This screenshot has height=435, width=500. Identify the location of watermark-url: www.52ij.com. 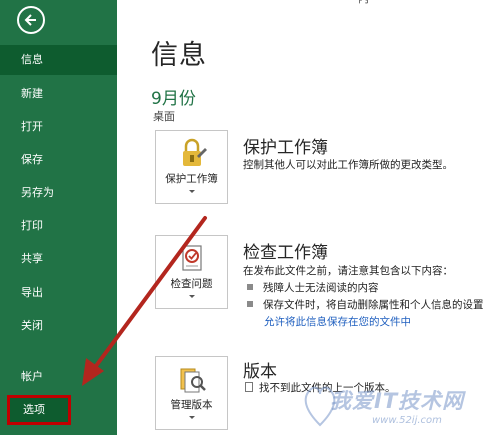
(407, 420).